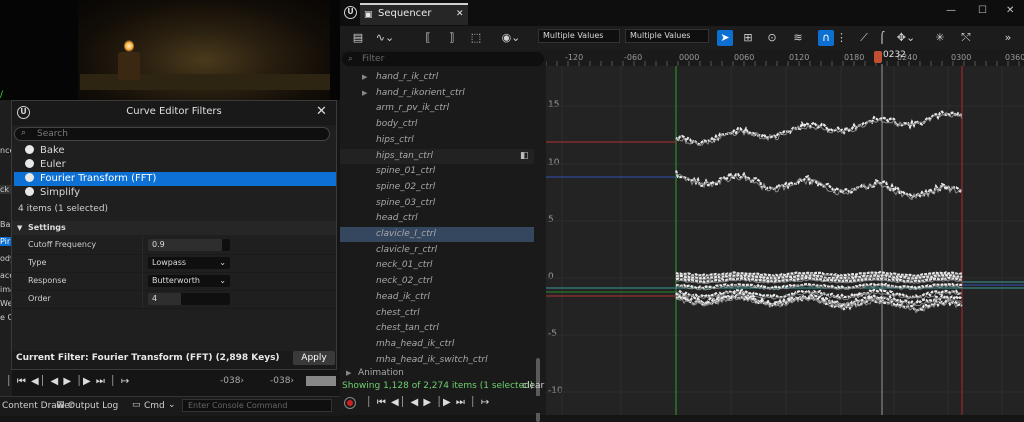 The width and height of the screenshot is (1024, 422). I want to click on tree-item: hips_ctrl, so click(437, 140).